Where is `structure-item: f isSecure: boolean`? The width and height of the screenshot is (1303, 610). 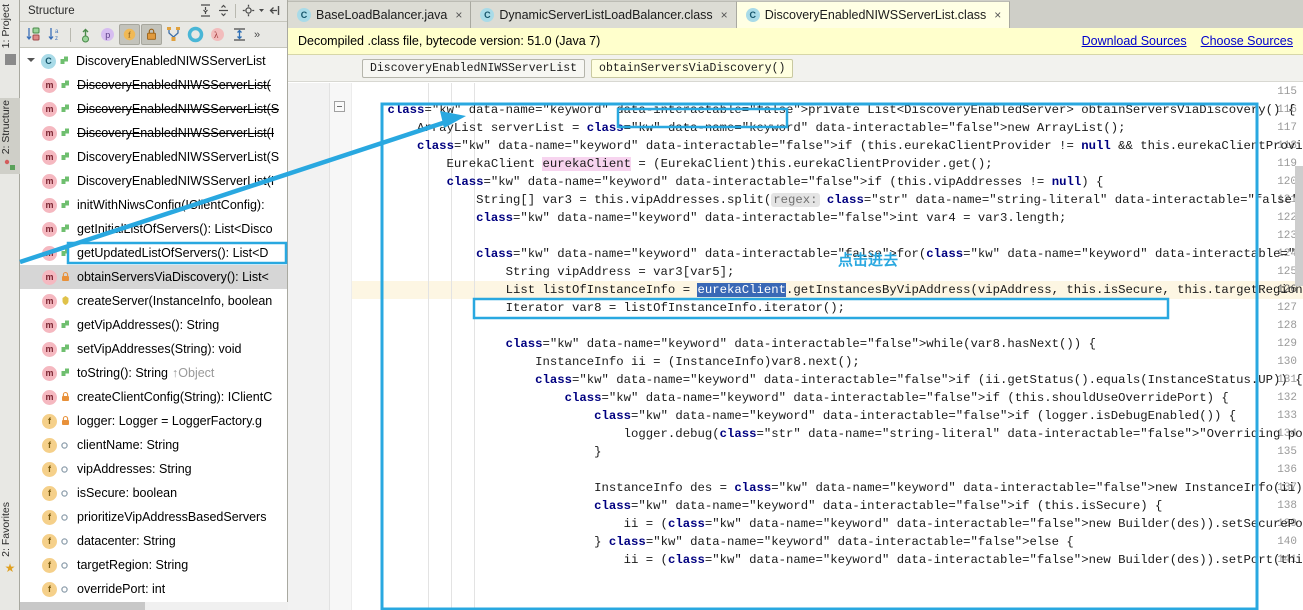 structure-item: f isSecure: boolean is located at coordinates (153, 493).